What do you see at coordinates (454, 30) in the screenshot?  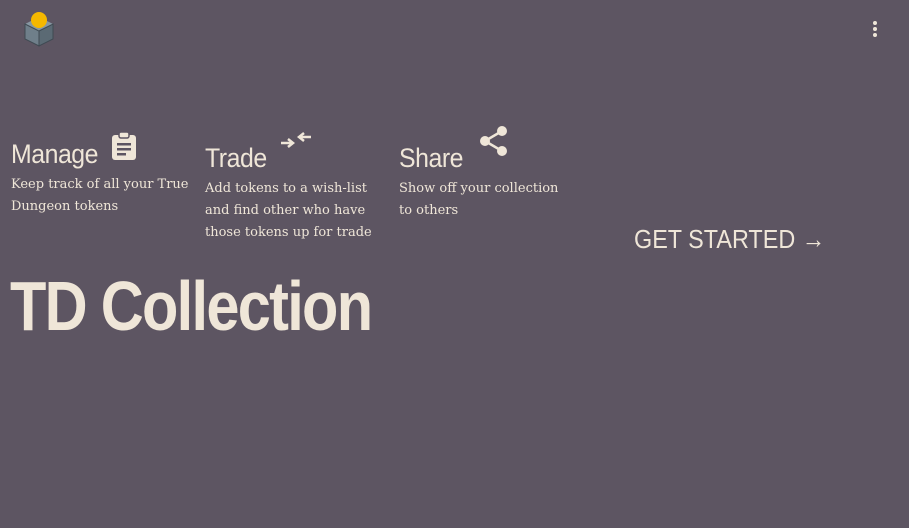 I see `top-bar` at bounding box center [454, 30].